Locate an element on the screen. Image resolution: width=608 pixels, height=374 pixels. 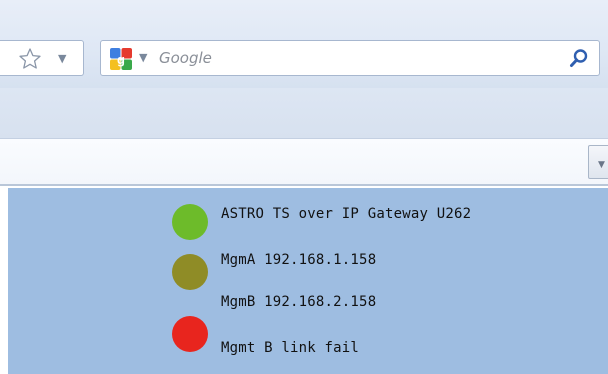
google-icon: g is located at coordinates (121, 59).